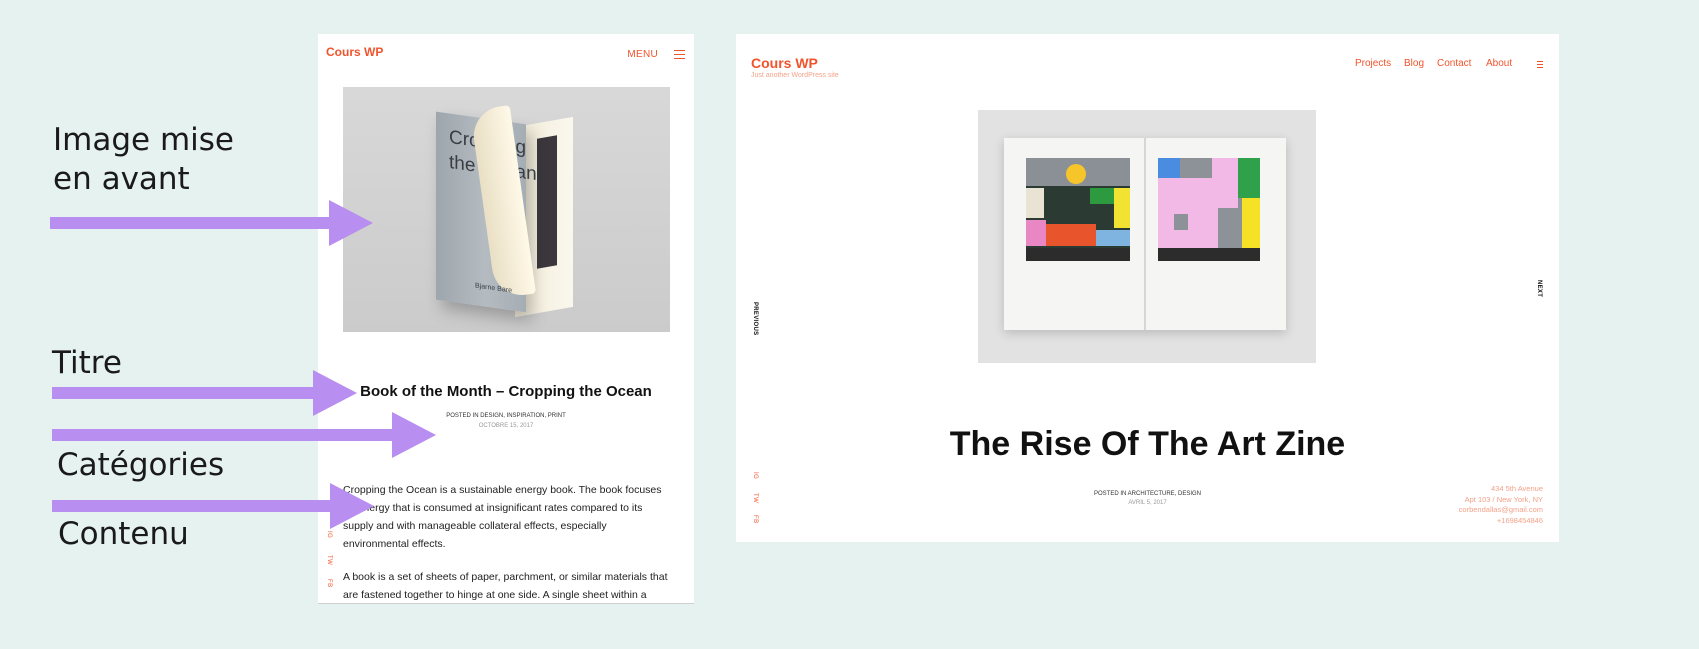  What do you see at coordinates (1373, 63) in the screenshot?
I see `nav-projects: Projects` at bounding box center [1373, 63].